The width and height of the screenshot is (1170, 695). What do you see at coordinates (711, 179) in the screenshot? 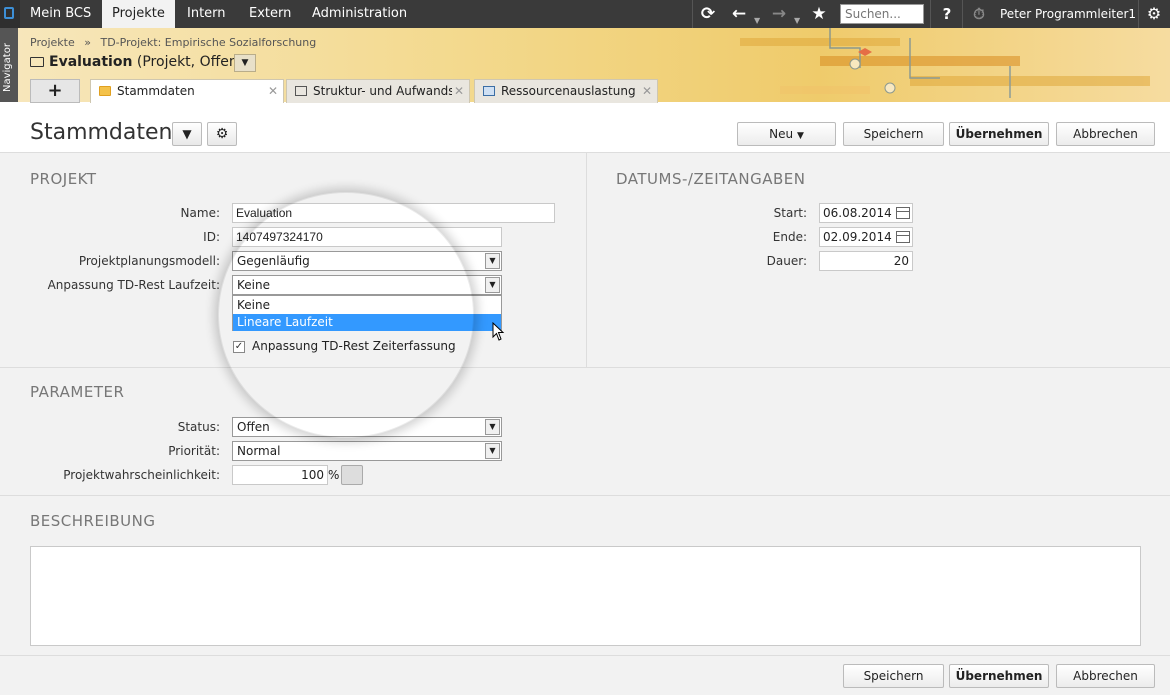
I see `section-title-datum: DATUMS-/ZEITANGABEN` at bounding box center [711, 179].